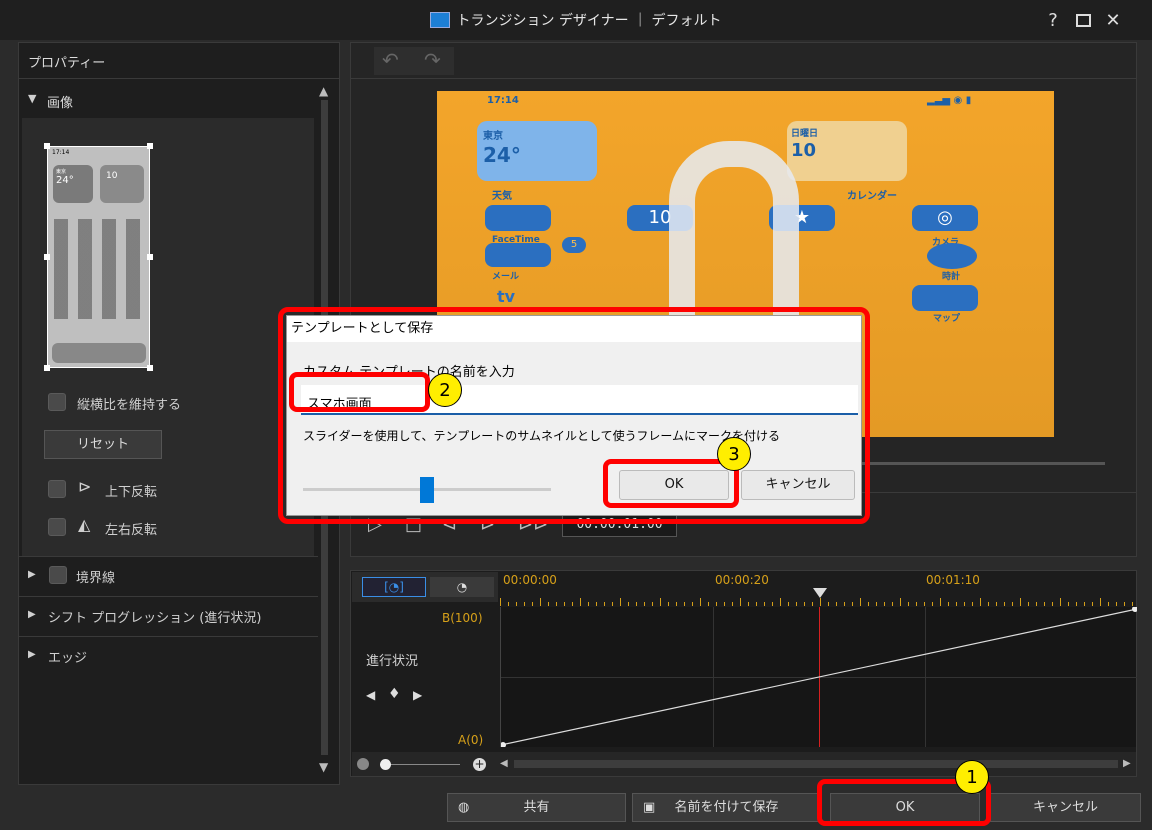 Image resolution: width=1152 pixels, height=830 pixels. Describe the element at coordinates (574, 329) in the screenshot. I see `dialog-title: テンプレートとして保存` at that location.